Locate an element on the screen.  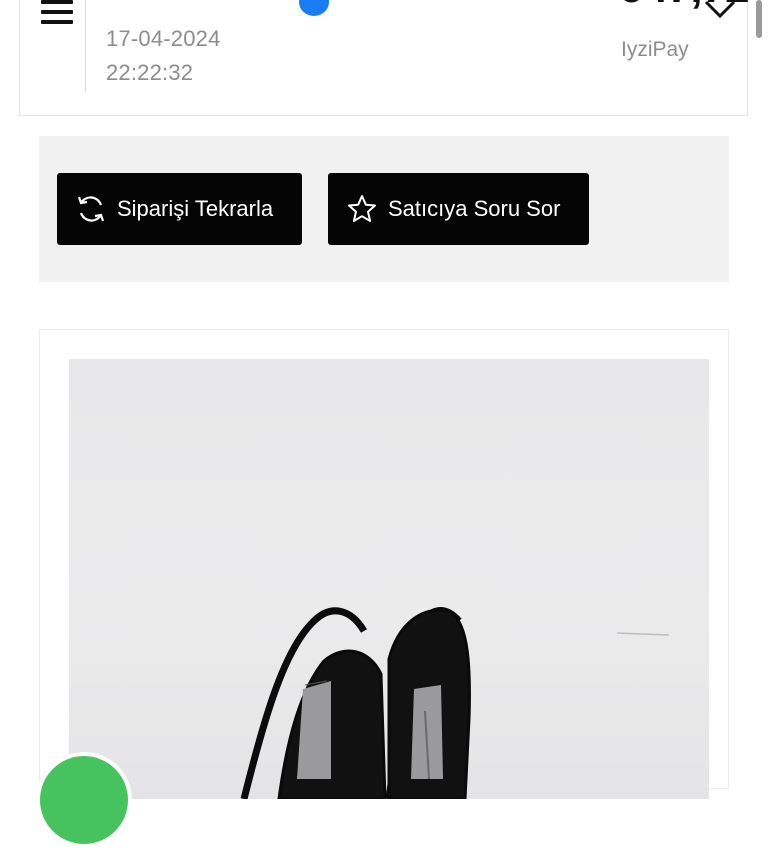
star-icon is located at coordinates (362, 209).